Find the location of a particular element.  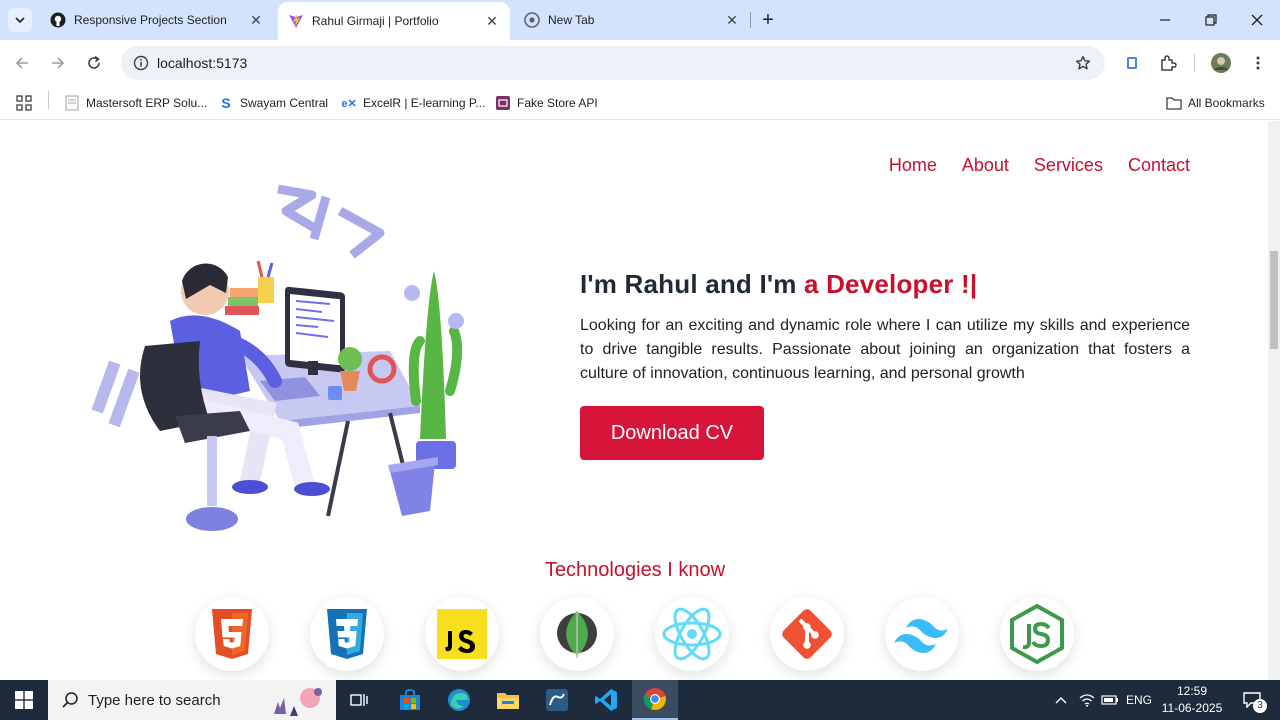

taskbar-search: Type here to search is located at coordinates (192, 700).